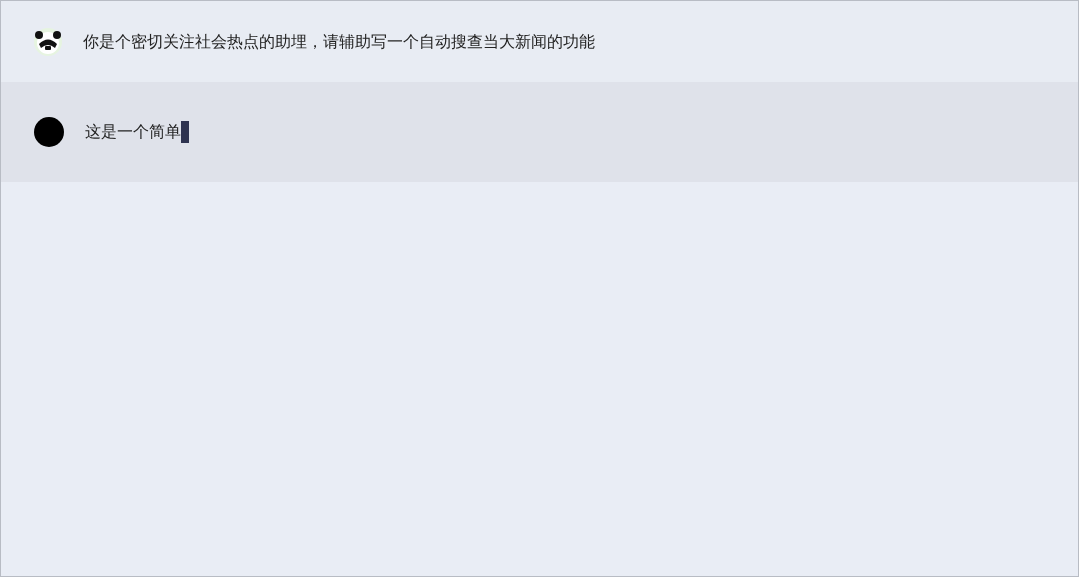 This screenshot has width=1079, height=577. Describe the element at coordinates (133, 132) in the screenshot. I see `message-text: 这是一个简单` at that location.